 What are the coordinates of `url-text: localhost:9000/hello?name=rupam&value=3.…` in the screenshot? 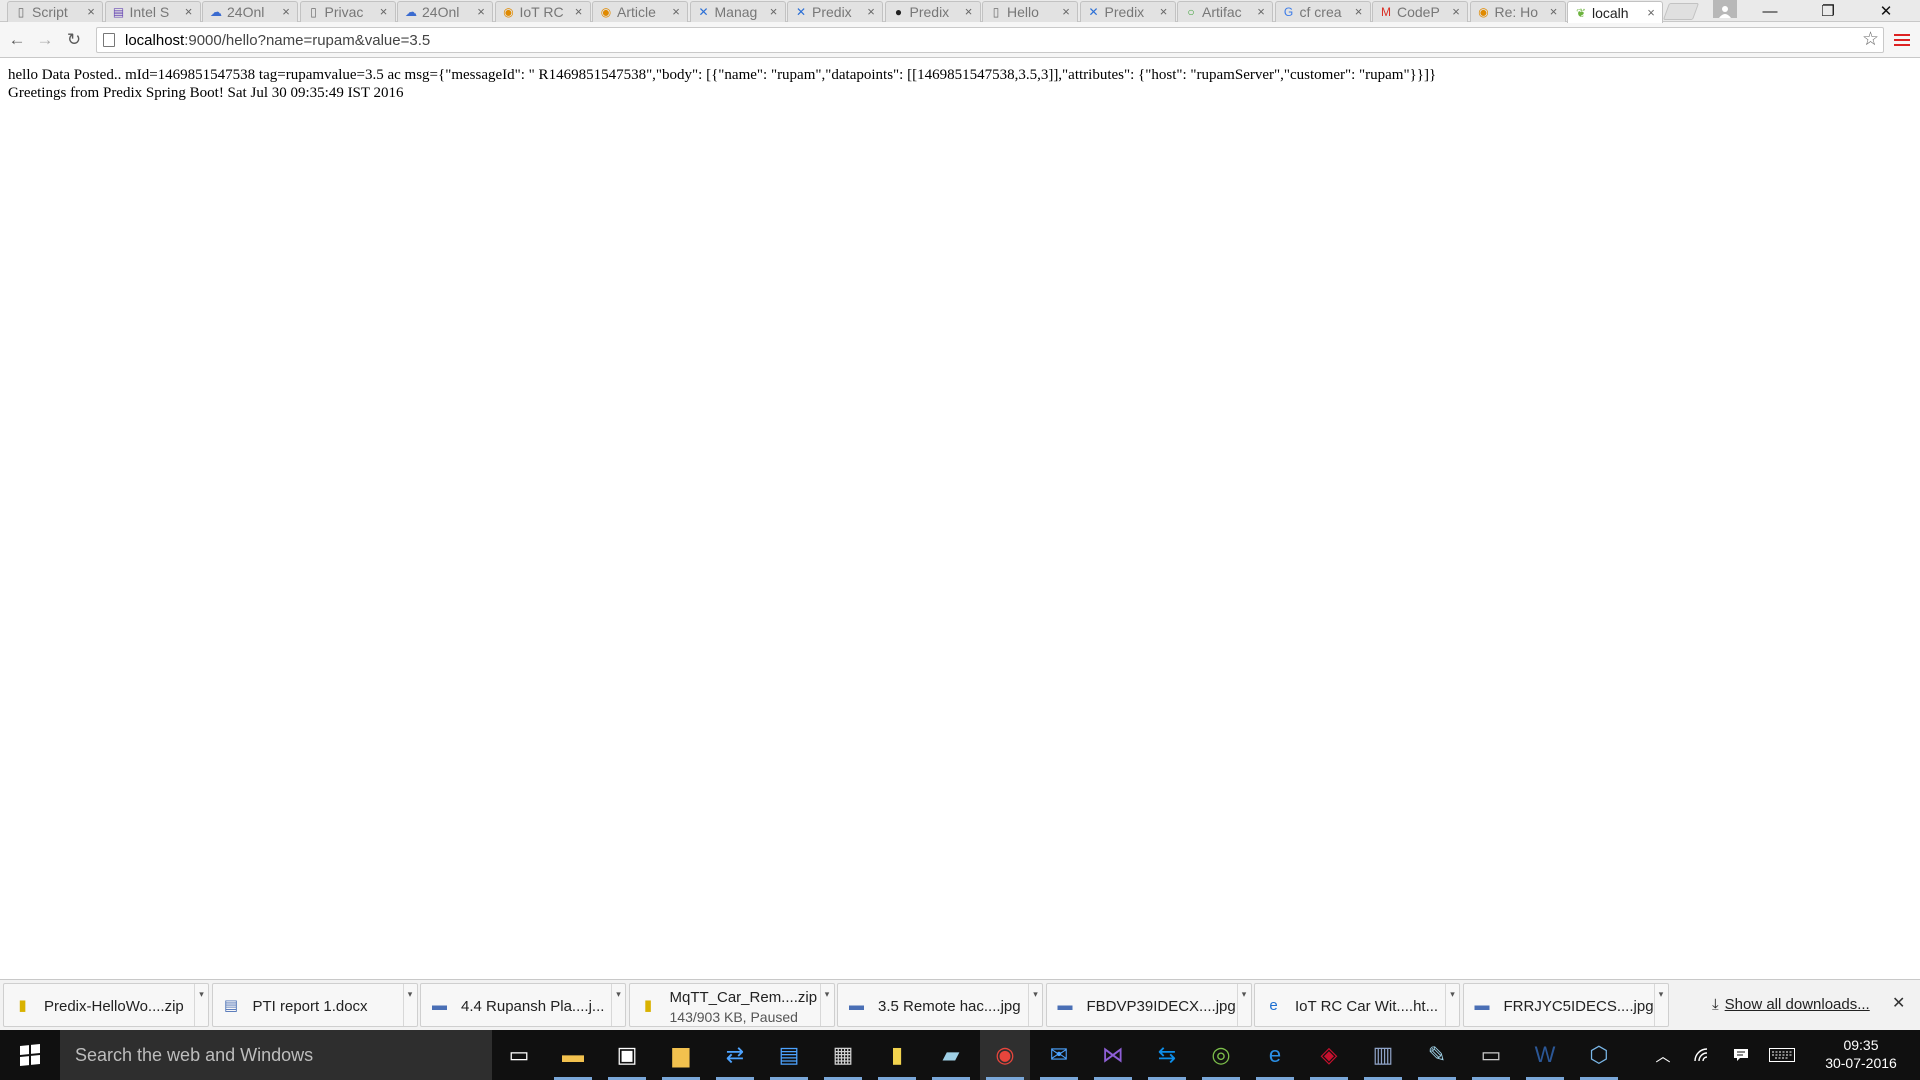 It's located at (277, 40).